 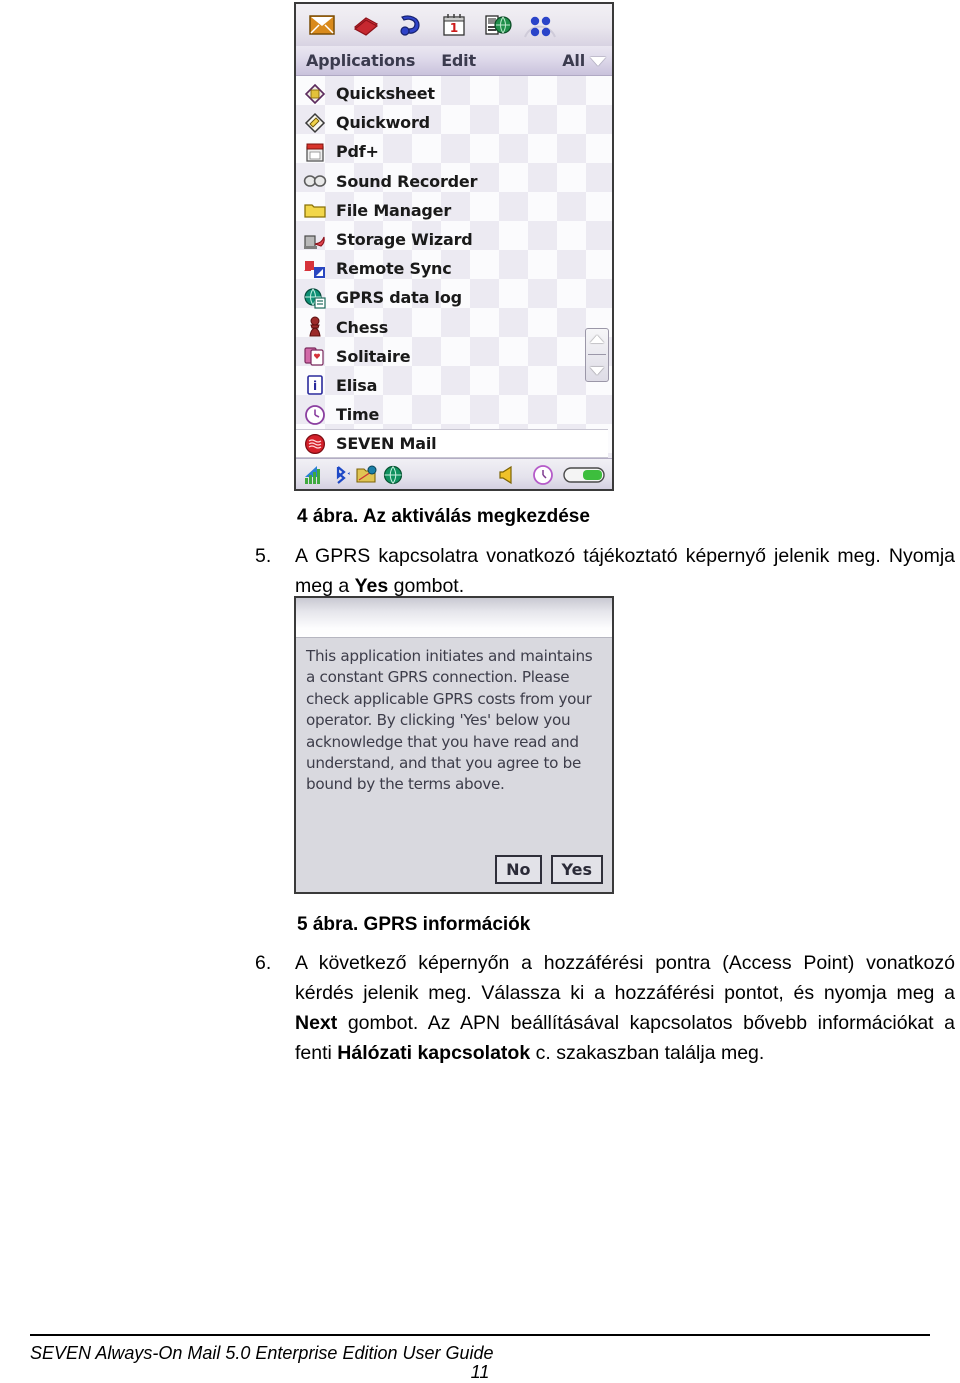 What do you see at coordinates (367, 475) in the screenshot?
I see `network-folder-icon` at bounding box center [367, 475].